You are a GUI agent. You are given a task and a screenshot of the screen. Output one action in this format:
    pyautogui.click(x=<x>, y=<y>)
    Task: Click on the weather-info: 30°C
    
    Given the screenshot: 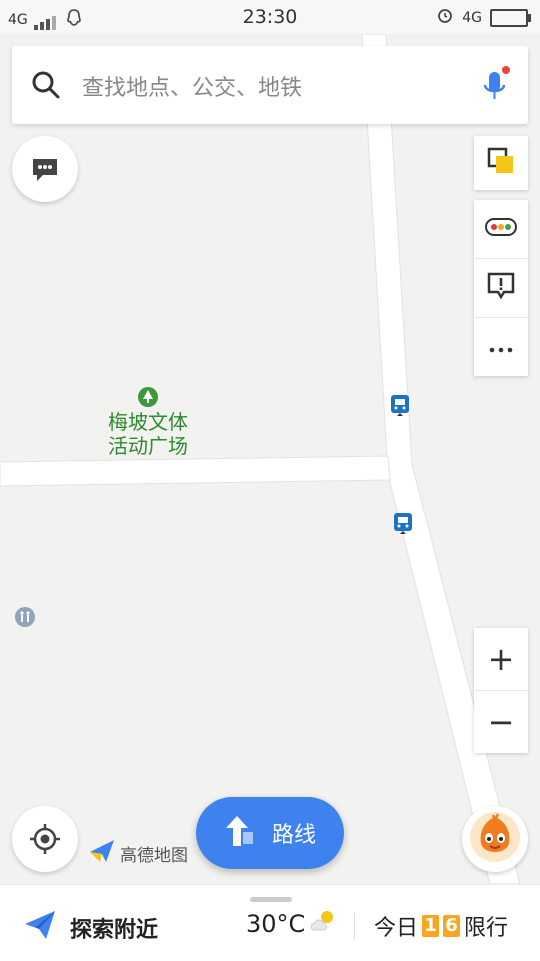 What is the action you would take?
    pyautogui.click(x=292, y=924)
    